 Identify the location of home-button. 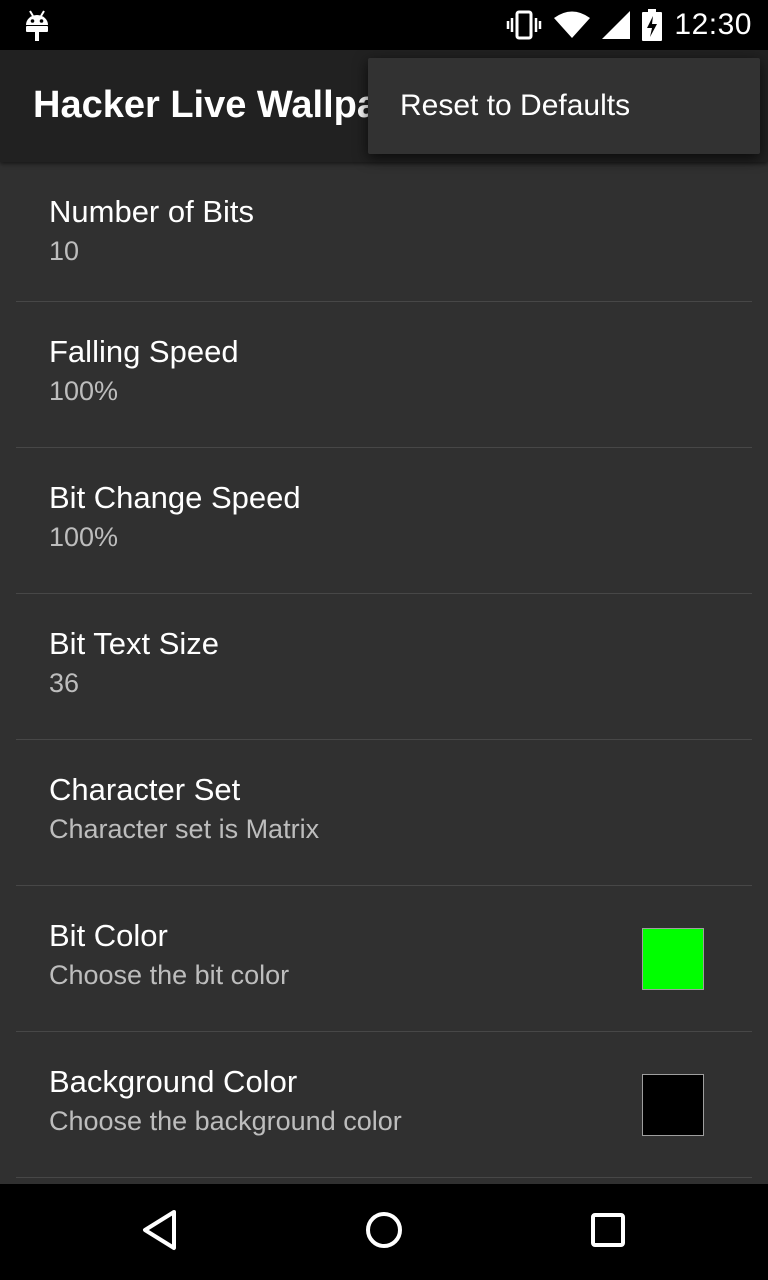
(384, 1232).